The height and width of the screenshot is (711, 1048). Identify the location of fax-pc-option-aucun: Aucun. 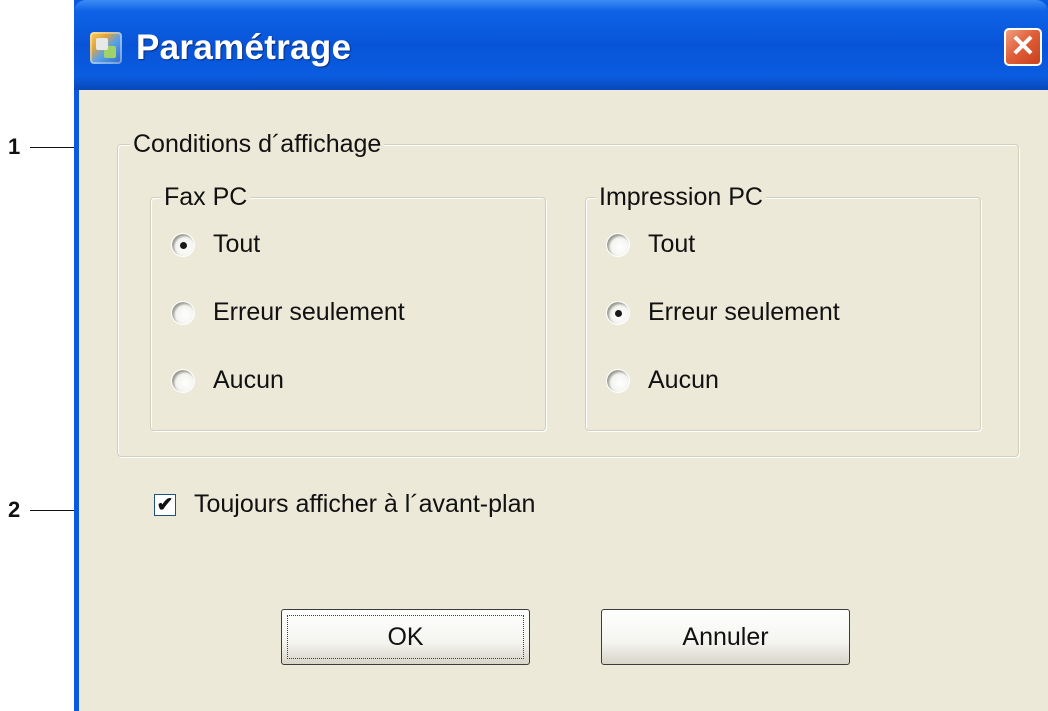
(227, 380).